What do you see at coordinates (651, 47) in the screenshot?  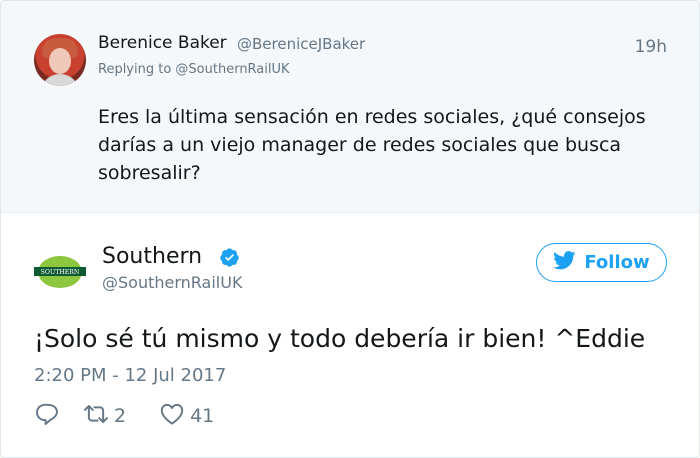 I see `reply-timestamp: 19h` at bounding box center [651, 47].